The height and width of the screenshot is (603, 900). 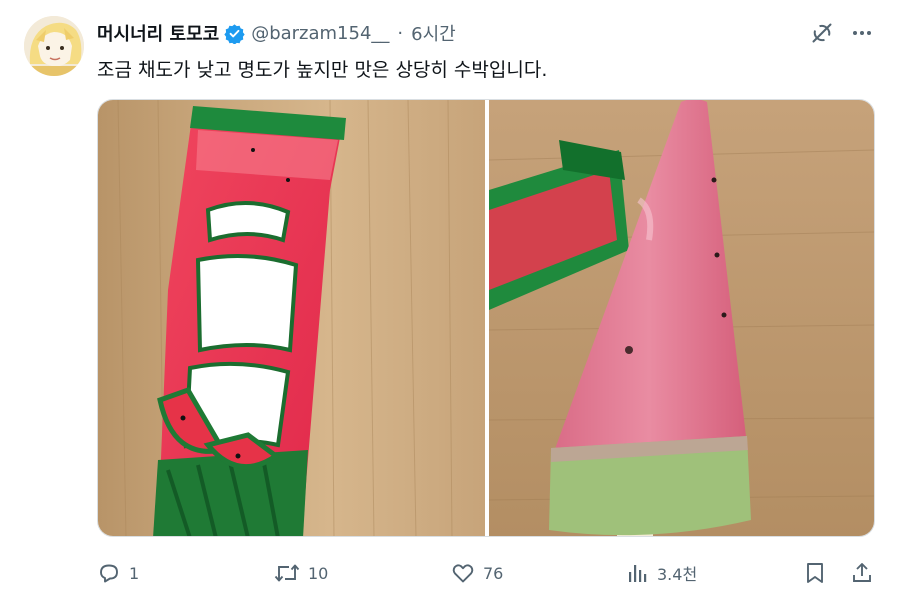 I want to click on views-count: 3.4천, so click(x=677, y=574).